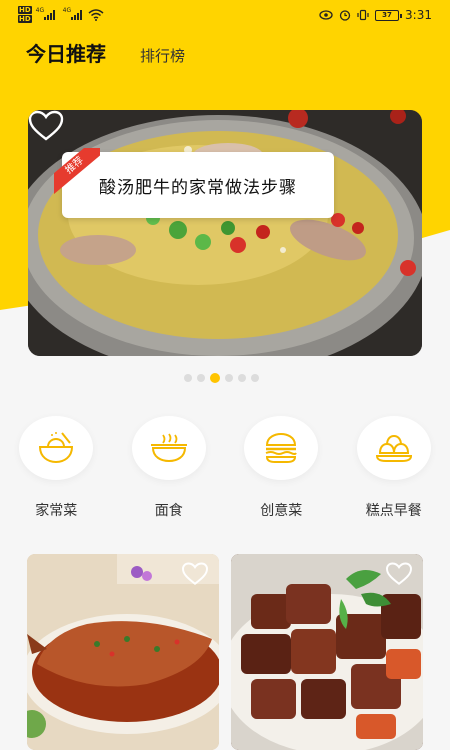 The image size is (450, 750). I want to click on category-label: 糕点早餐, so click(393, 511).